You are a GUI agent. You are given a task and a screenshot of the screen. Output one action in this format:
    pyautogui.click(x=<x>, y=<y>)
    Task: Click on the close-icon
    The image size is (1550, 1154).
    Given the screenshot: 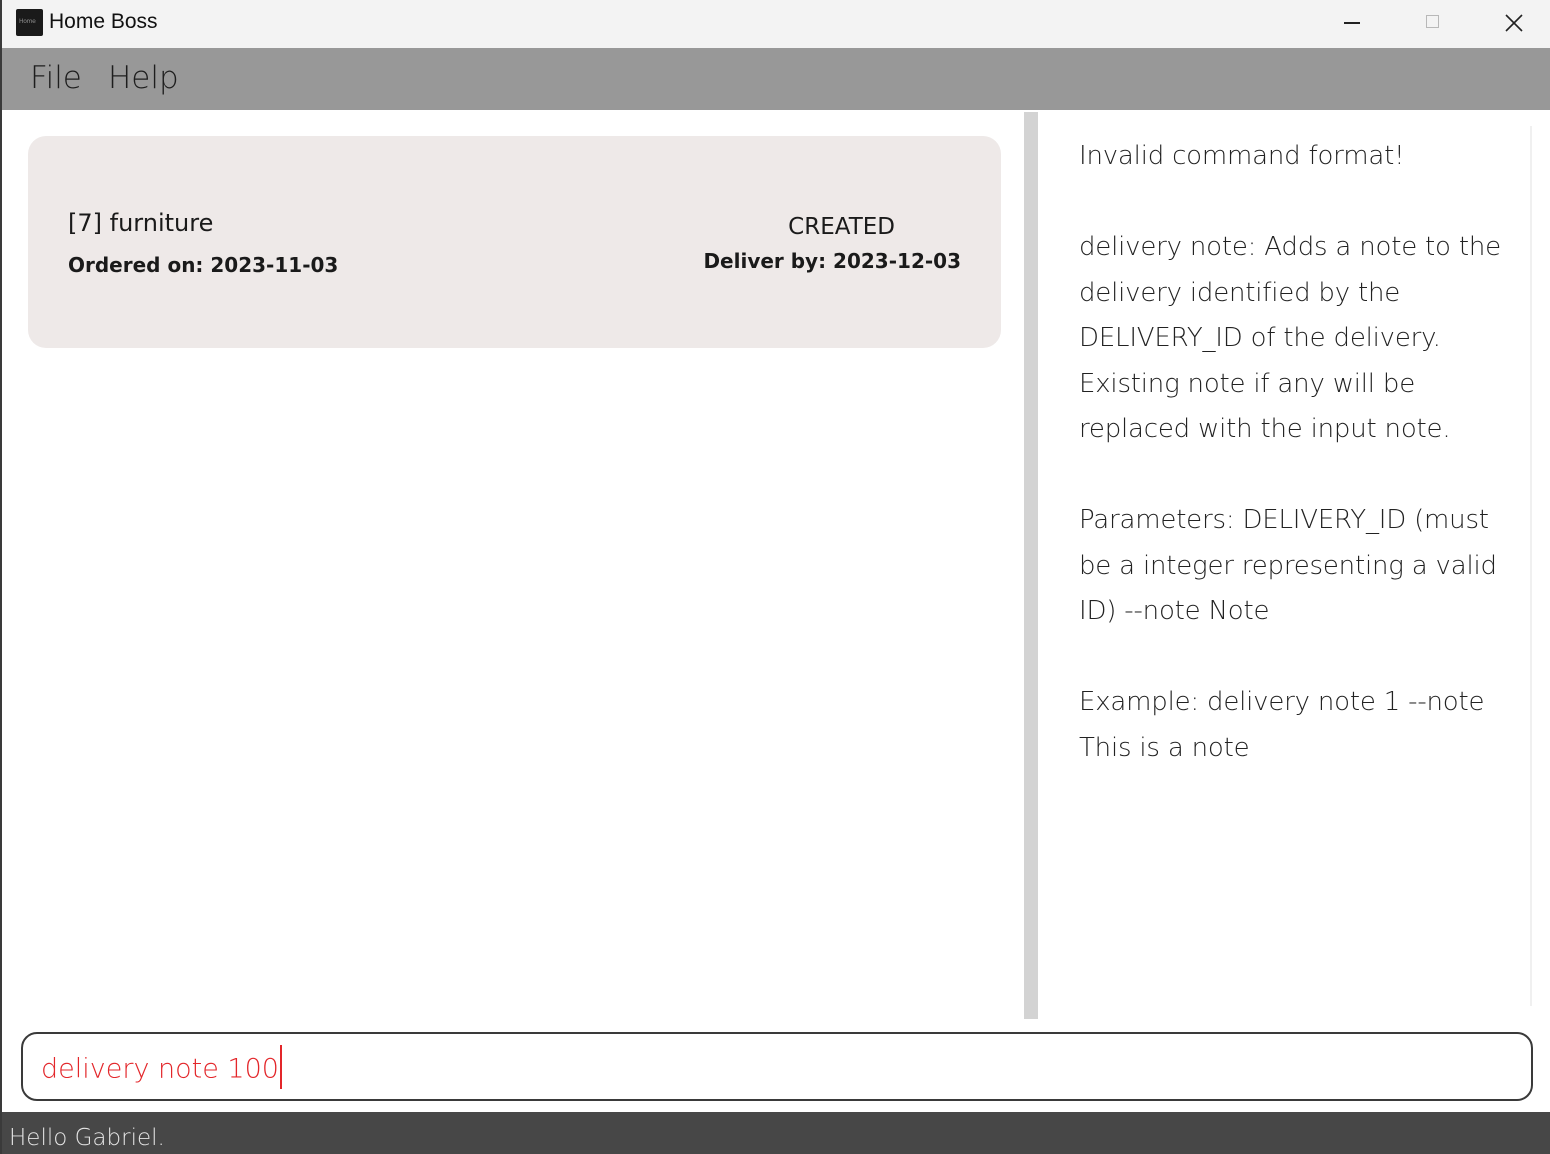 What is the action you would take?
    pyautogui.click(x=1514, y=23)
    